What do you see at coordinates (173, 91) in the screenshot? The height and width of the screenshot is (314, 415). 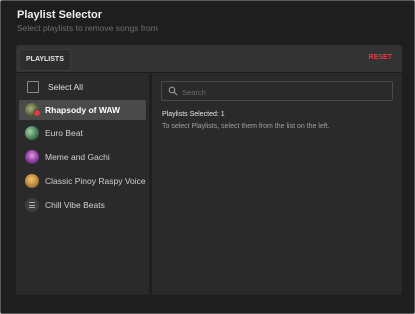 I see `search-icon` at bounding box center [173, 91].